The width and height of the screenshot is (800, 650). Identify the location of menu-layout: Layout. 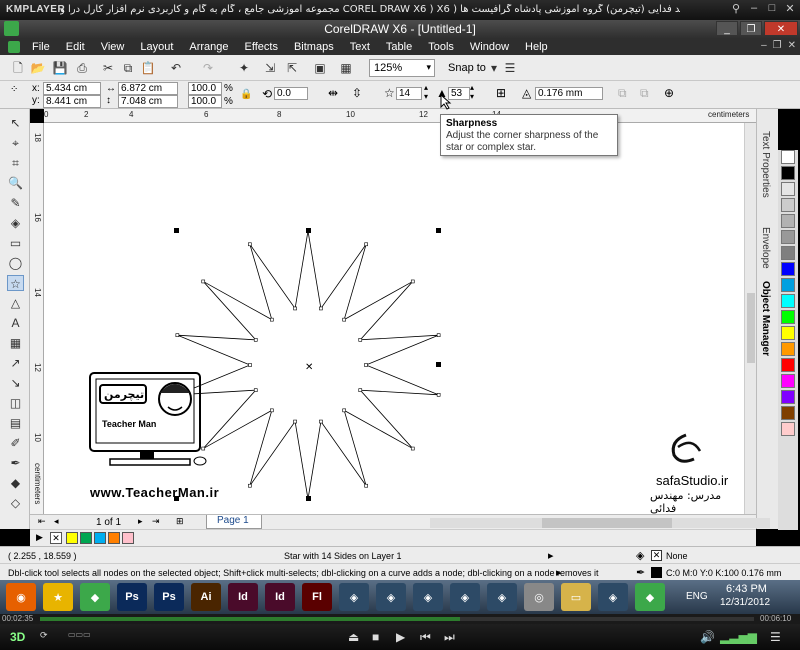
(156, 47).